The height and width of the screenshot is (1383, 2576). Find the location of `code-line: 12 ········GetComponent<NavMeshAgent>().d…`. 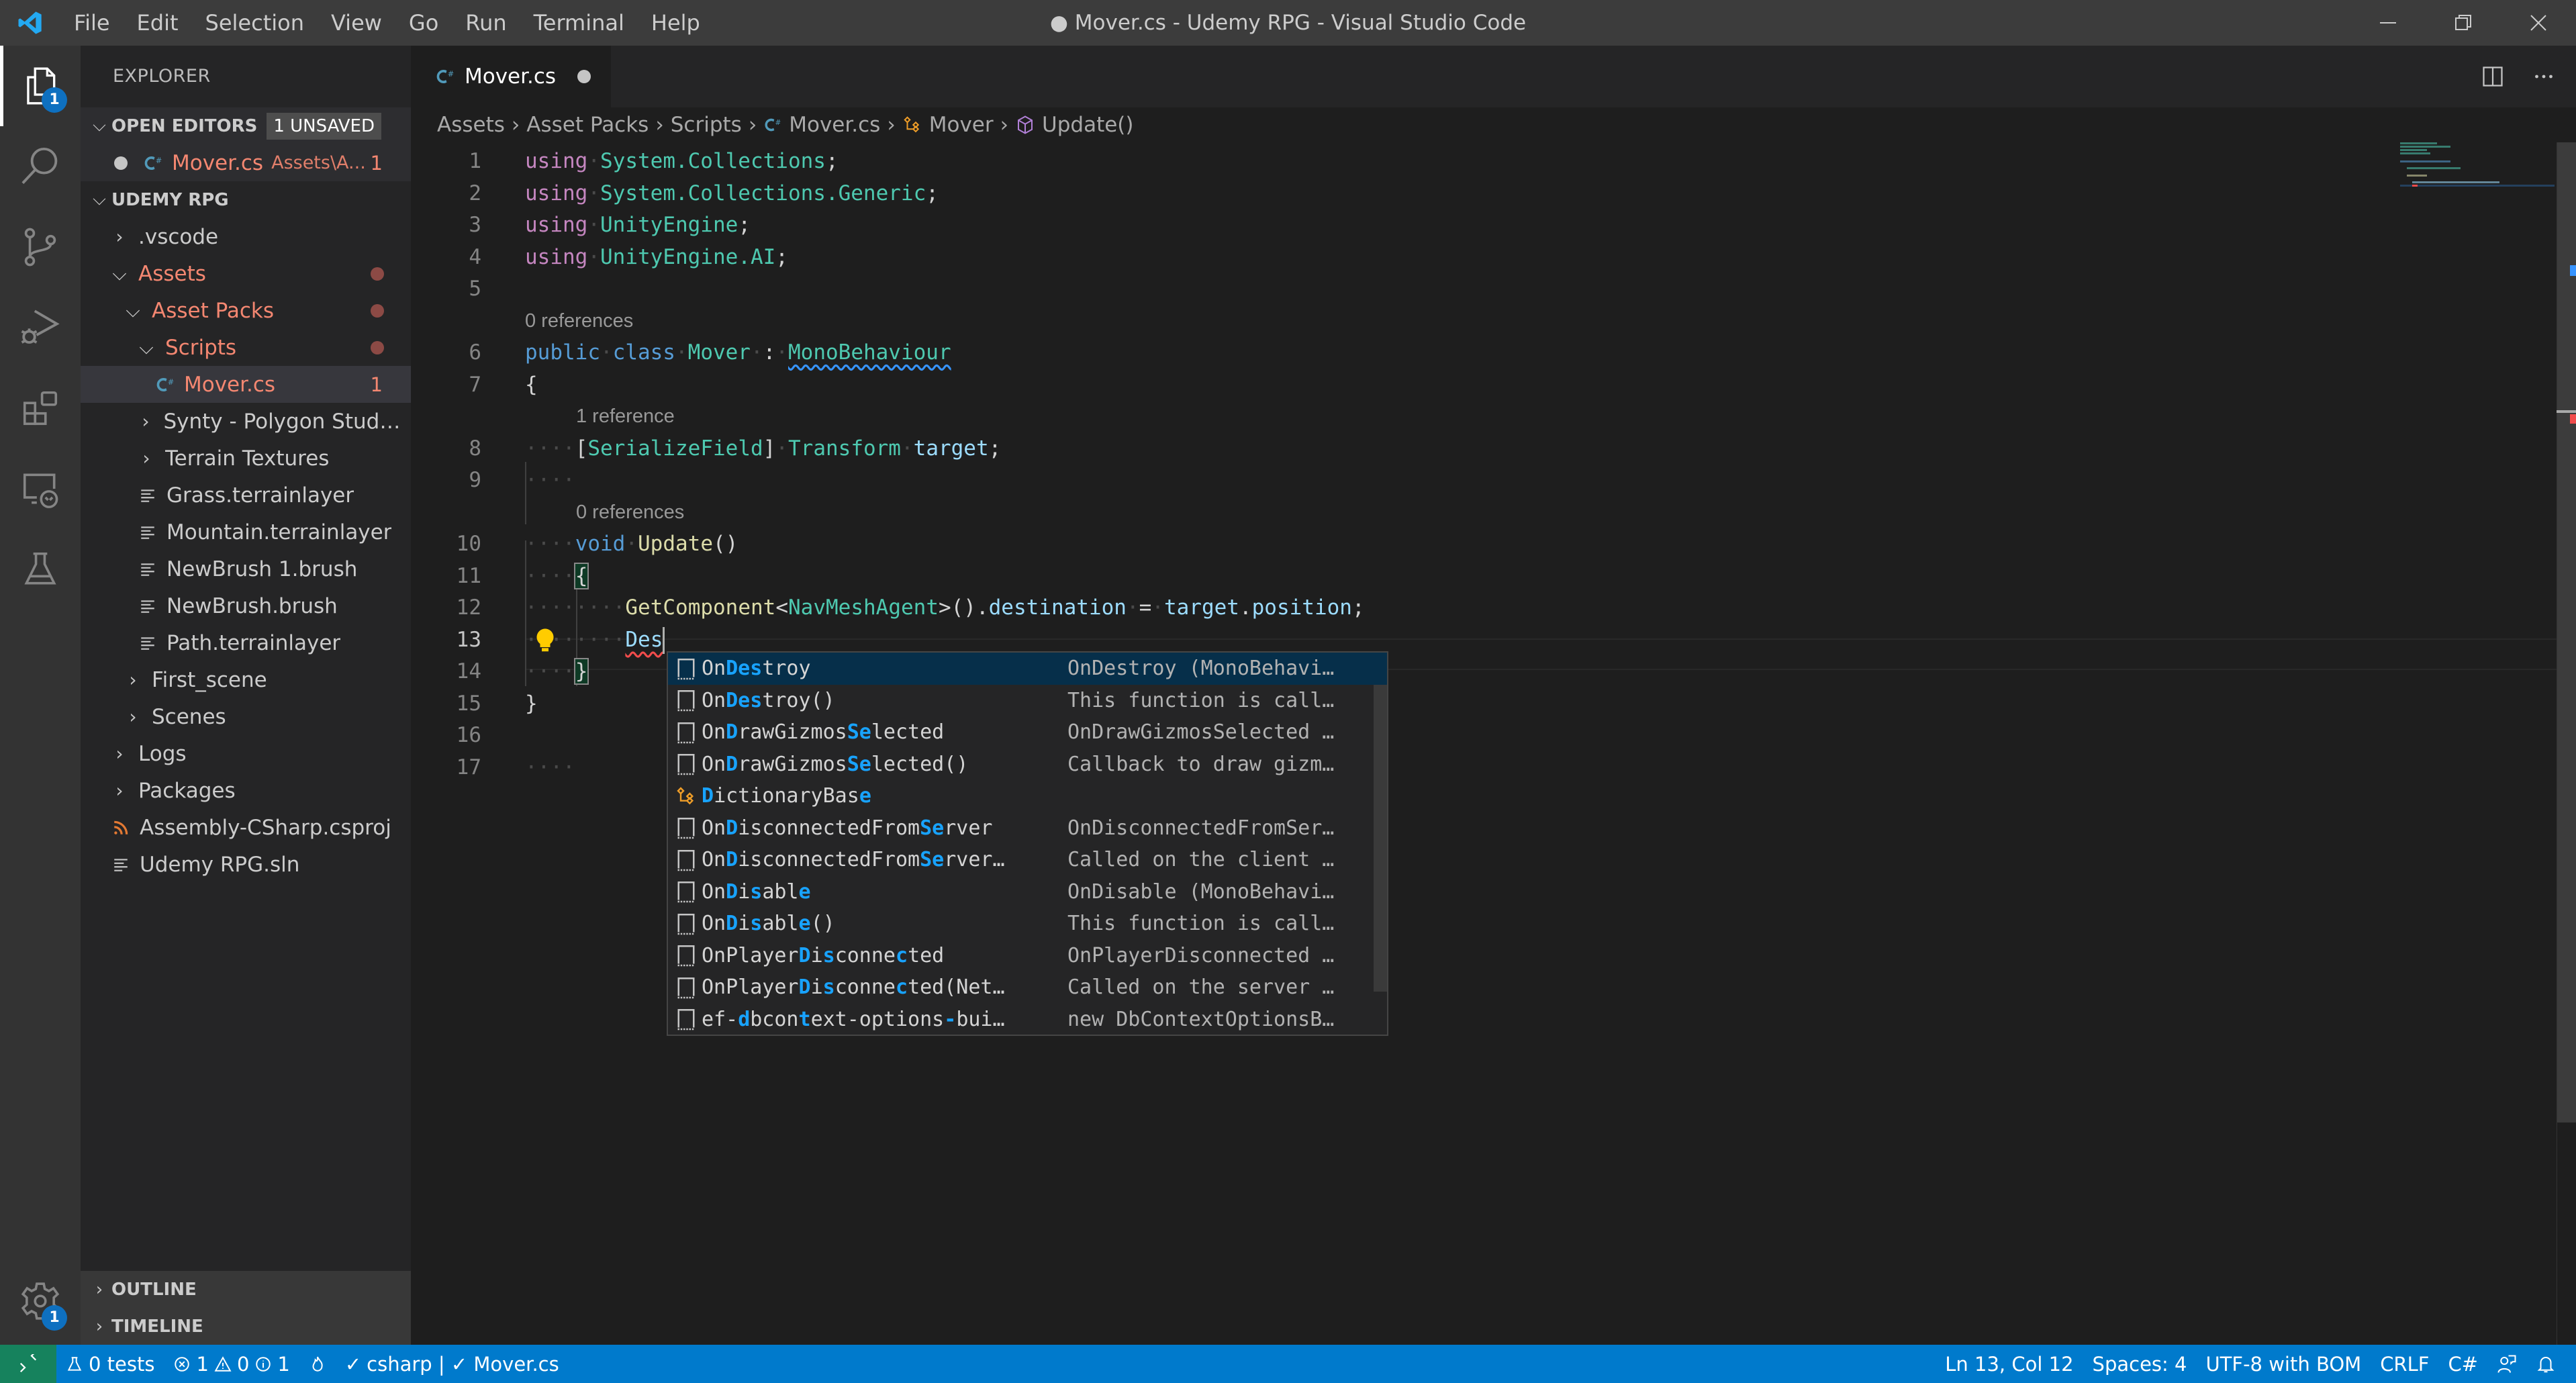

code-line: 12 ········GetComponent<NavMeshAgent>().d… is located at coordinates (1468, 608).